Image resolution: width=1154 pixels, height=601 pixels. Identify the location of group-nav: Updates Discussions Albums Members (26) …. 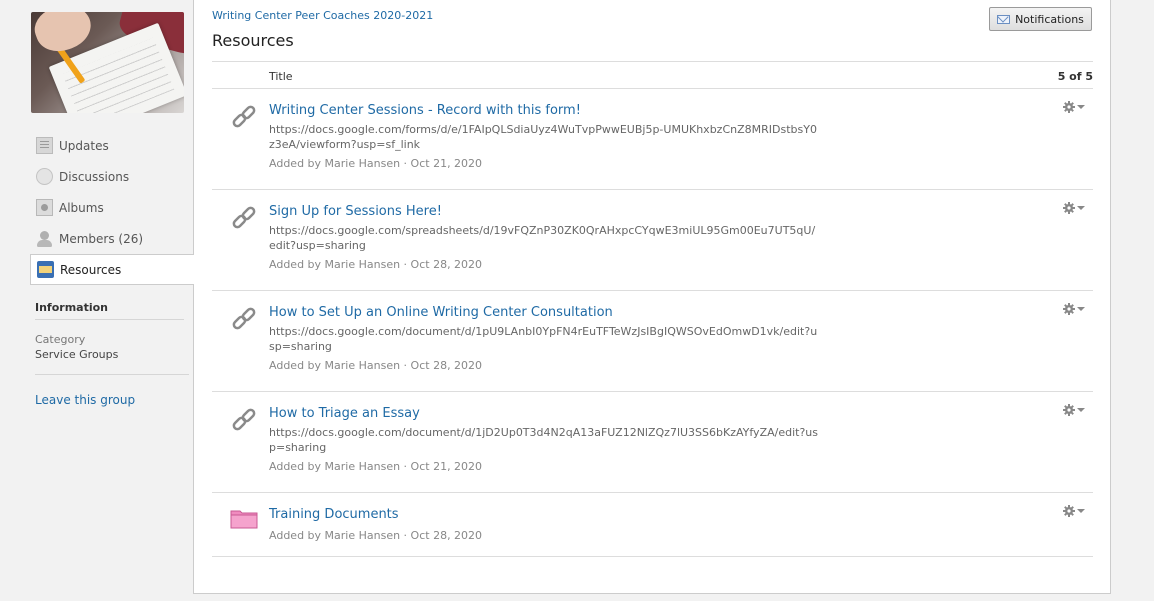
(112, 207).